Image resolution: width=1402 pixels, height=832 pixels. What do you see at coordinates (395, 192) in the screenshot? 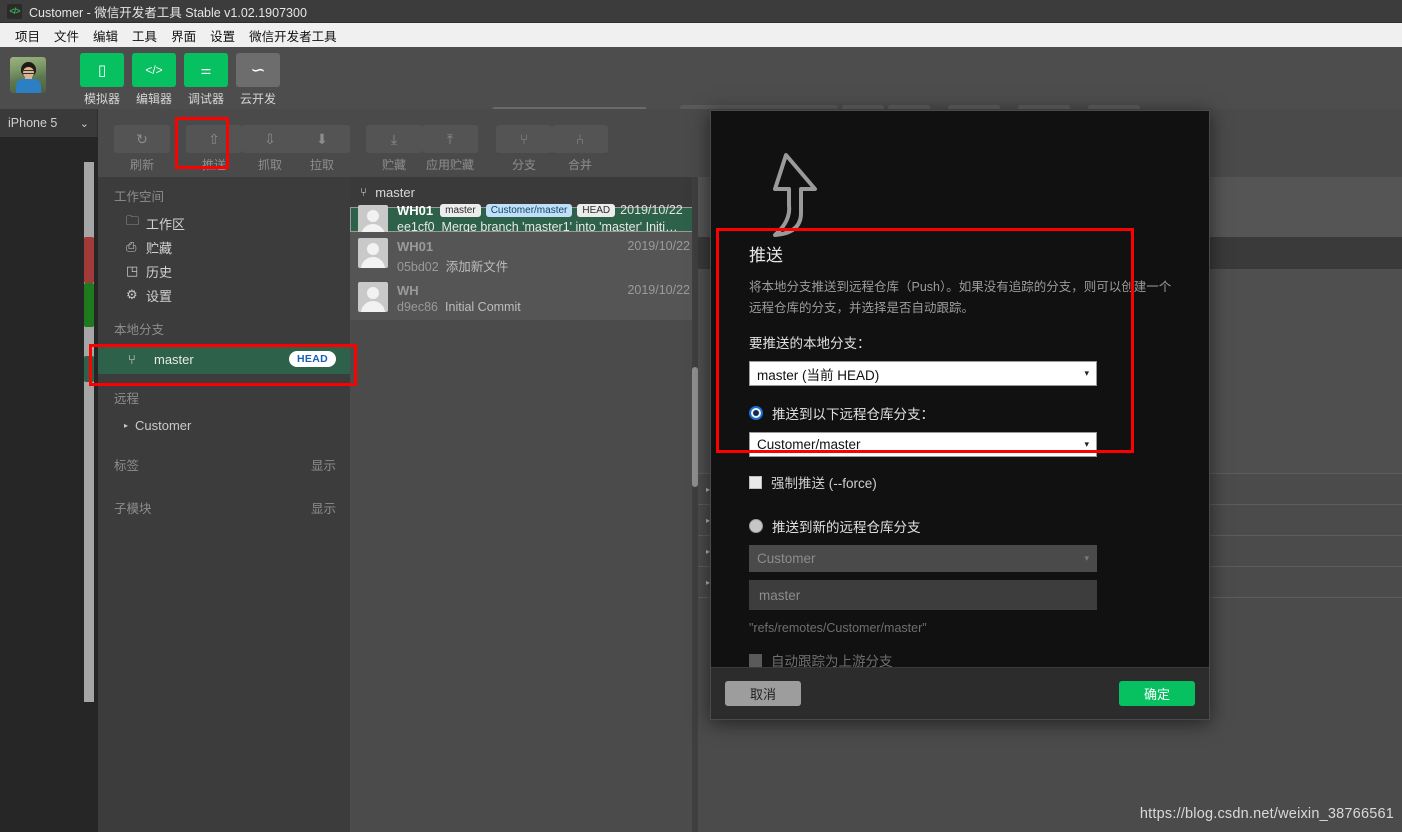
I see `commit-list-header-label: master` at bounding box center [395, 192].